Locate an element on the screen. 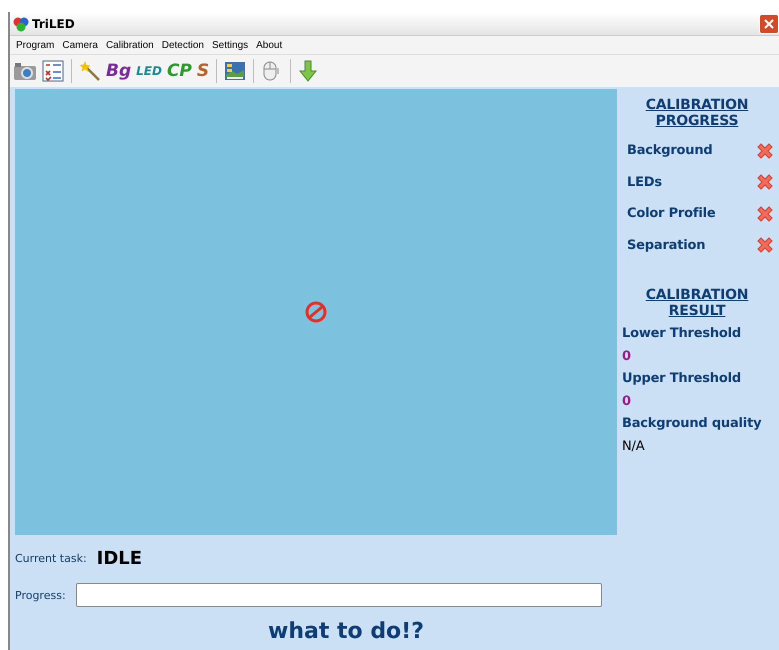 This screenshot has height=650, width=779. step-label: LEDs is located at coordinates (644, 182).